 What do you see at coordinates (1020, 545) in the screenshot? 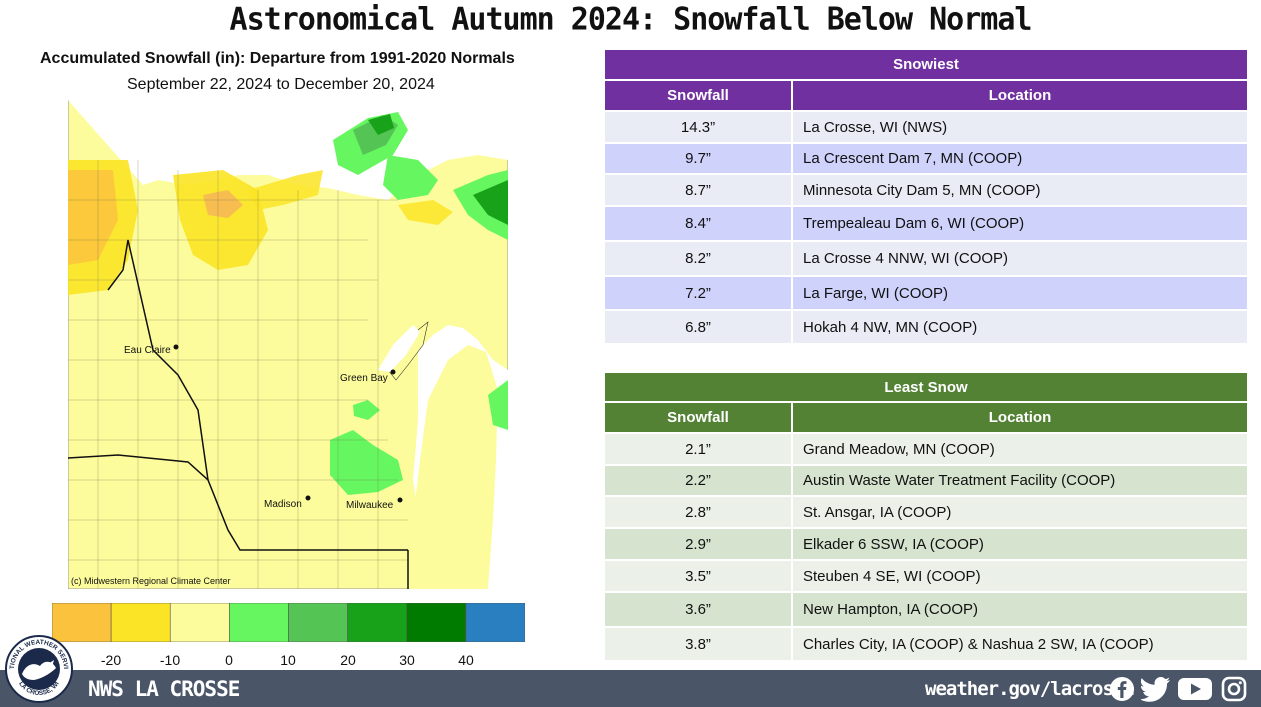
I see `location-name: Elkader 6 SSW, IA (COOP)` at bounding box center [1020, 545].